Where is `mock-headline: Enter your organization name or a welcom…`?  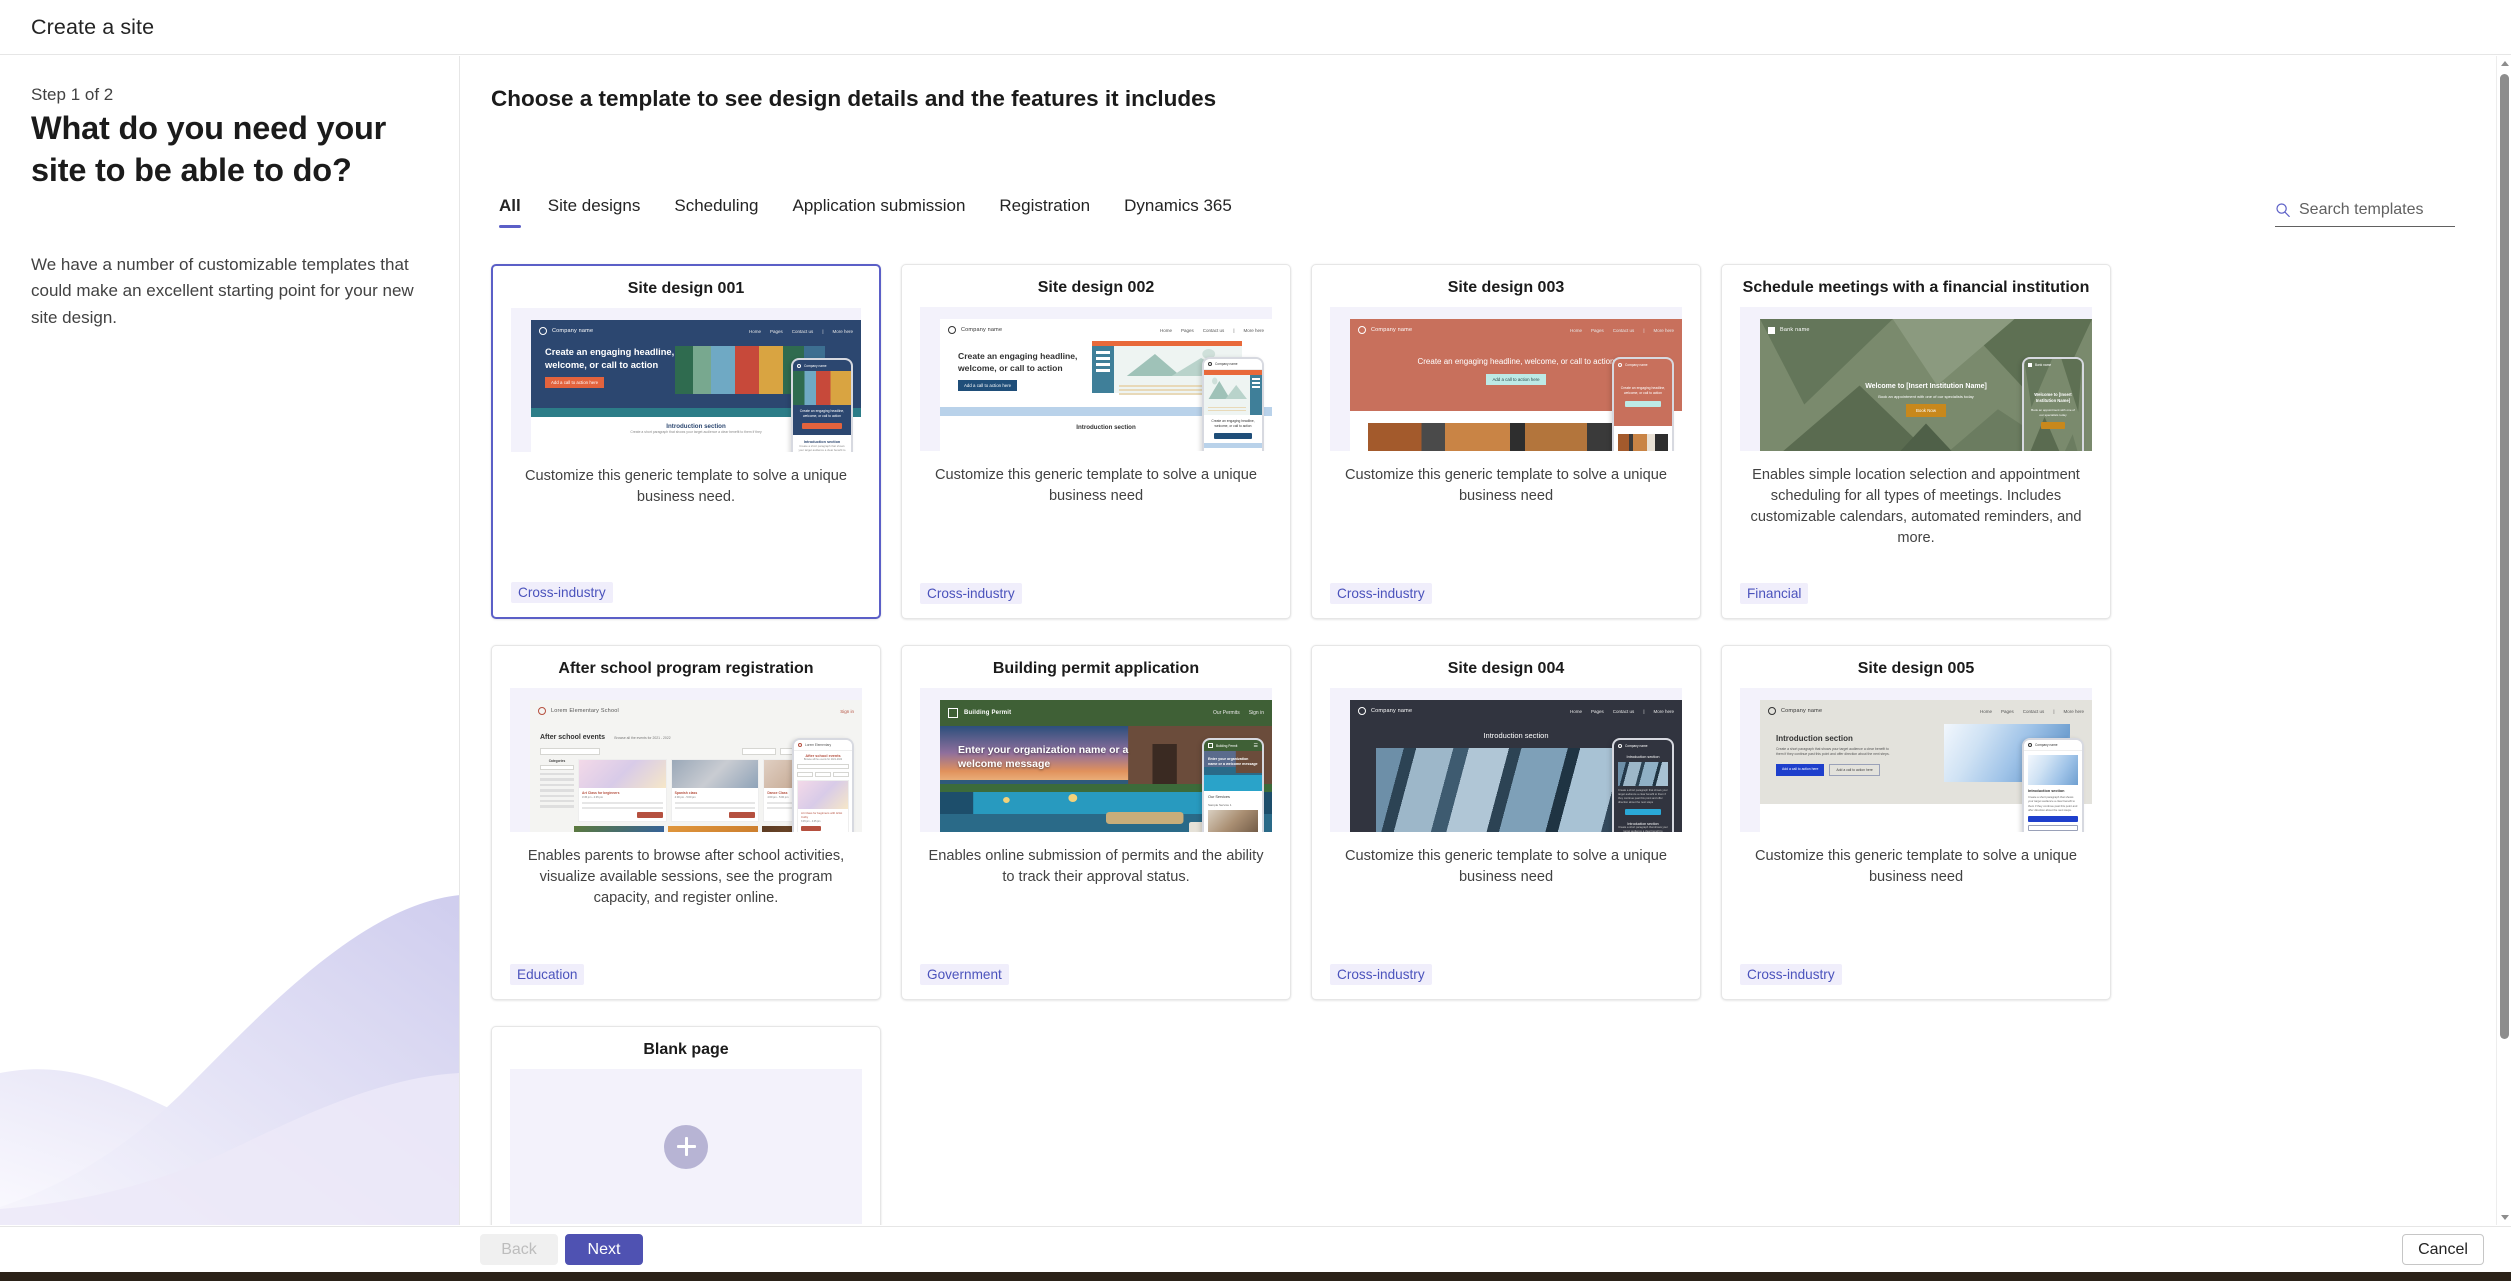 mock-headline: Enter your organization name or a welcom… is located at coordinates (1043, 757).